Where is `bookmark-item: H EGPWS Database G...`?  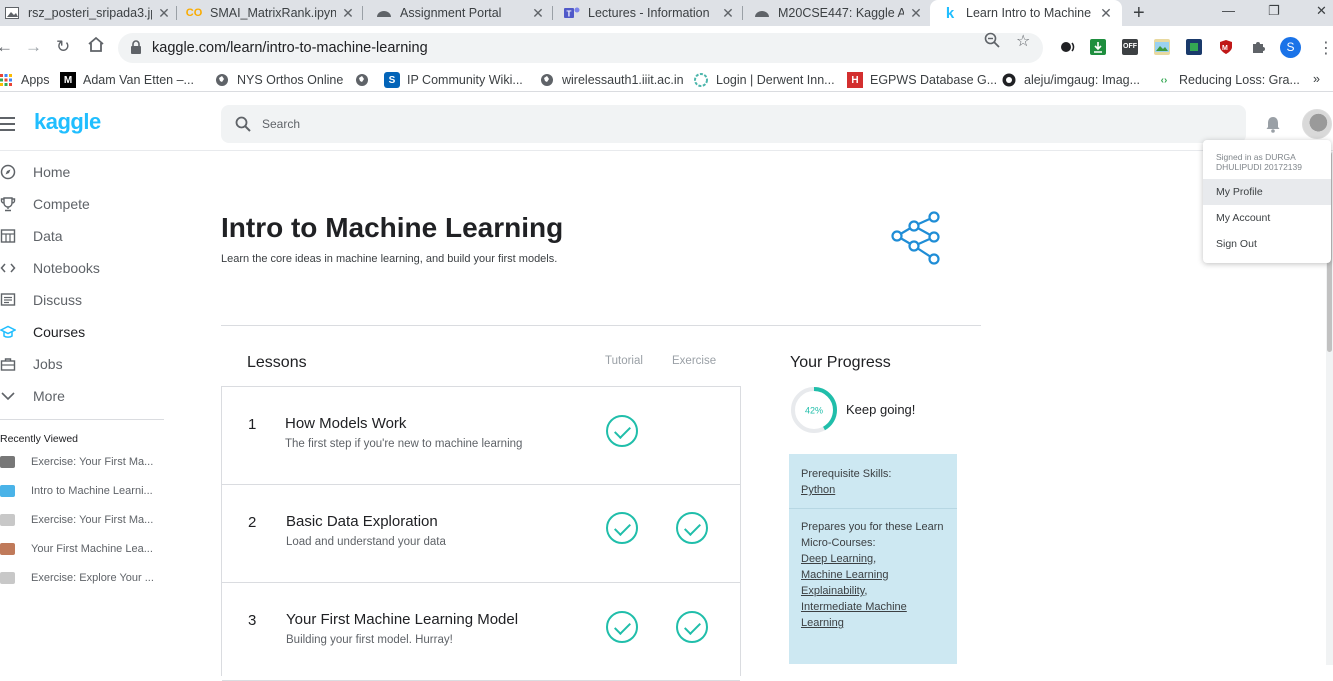 bookmark-item: H EGPWS Database G... is located at coordinates (922, 80).